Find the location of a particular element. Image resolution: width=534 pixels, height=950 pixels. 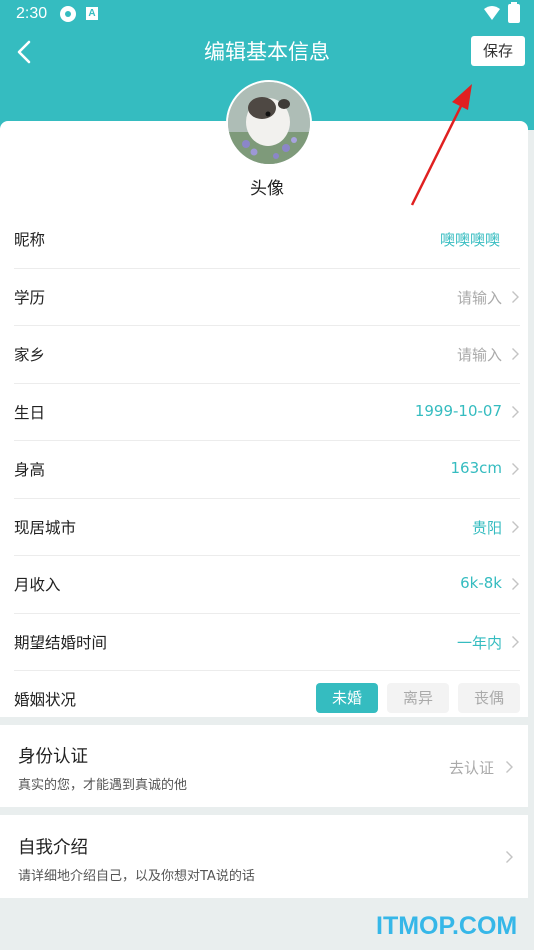

field-value: 噢噢噢噢 is located at coordinates (469, 240).